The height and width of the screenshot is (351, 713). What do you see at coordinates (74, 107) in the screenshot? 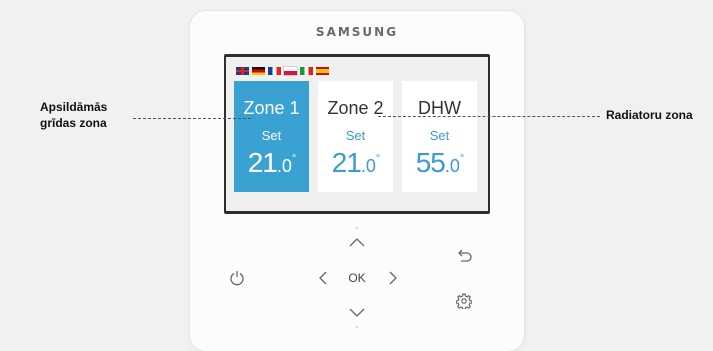
I see `callout-line-1: Apsildāmās` at bounding box center [74, 107].